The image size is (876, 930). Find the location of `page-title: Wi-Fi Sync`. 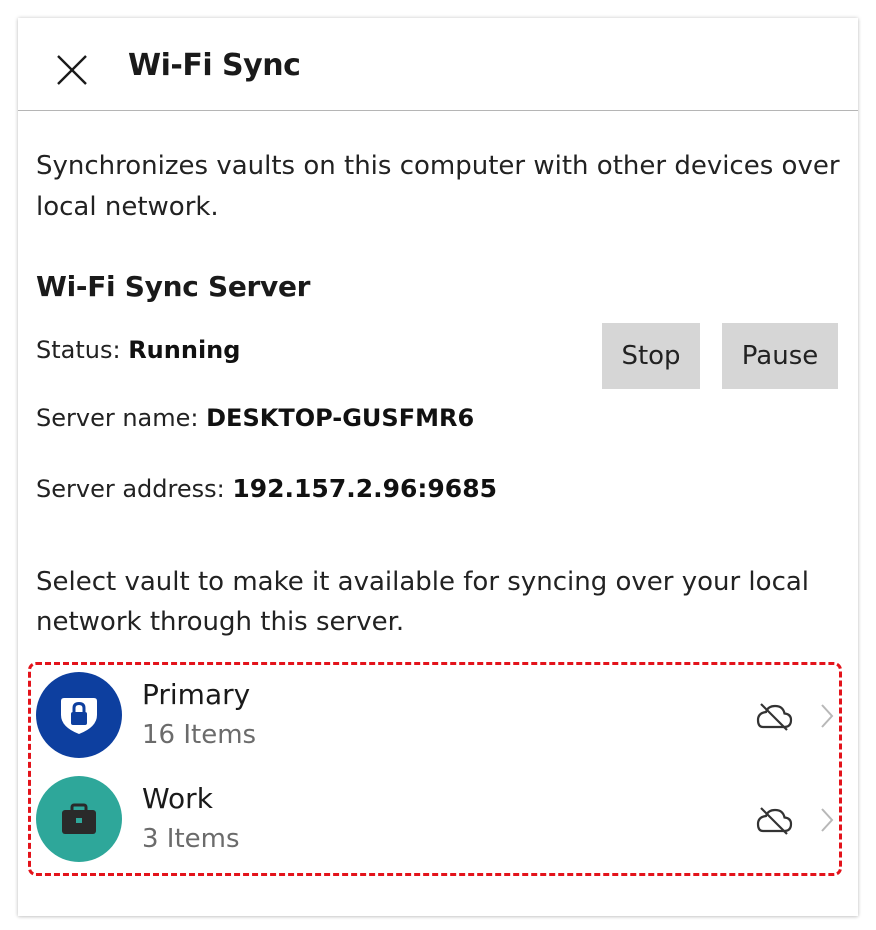

page-title: Wi-Fi Sync is located at coordinates (214, 65).